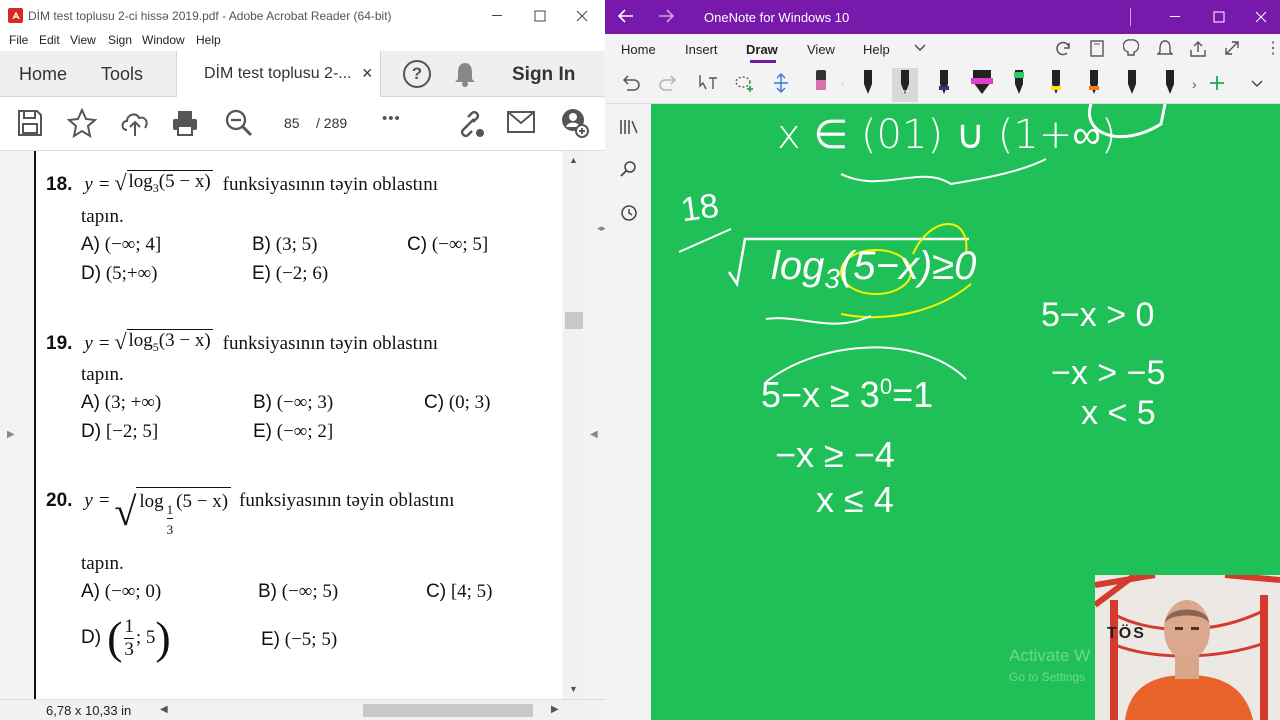 This screenshot has width=1280, height=720. What do you see at coordinates (208, 40) in the screenshot?
I see `menu-help: Help` at bounding box center [208, 40].